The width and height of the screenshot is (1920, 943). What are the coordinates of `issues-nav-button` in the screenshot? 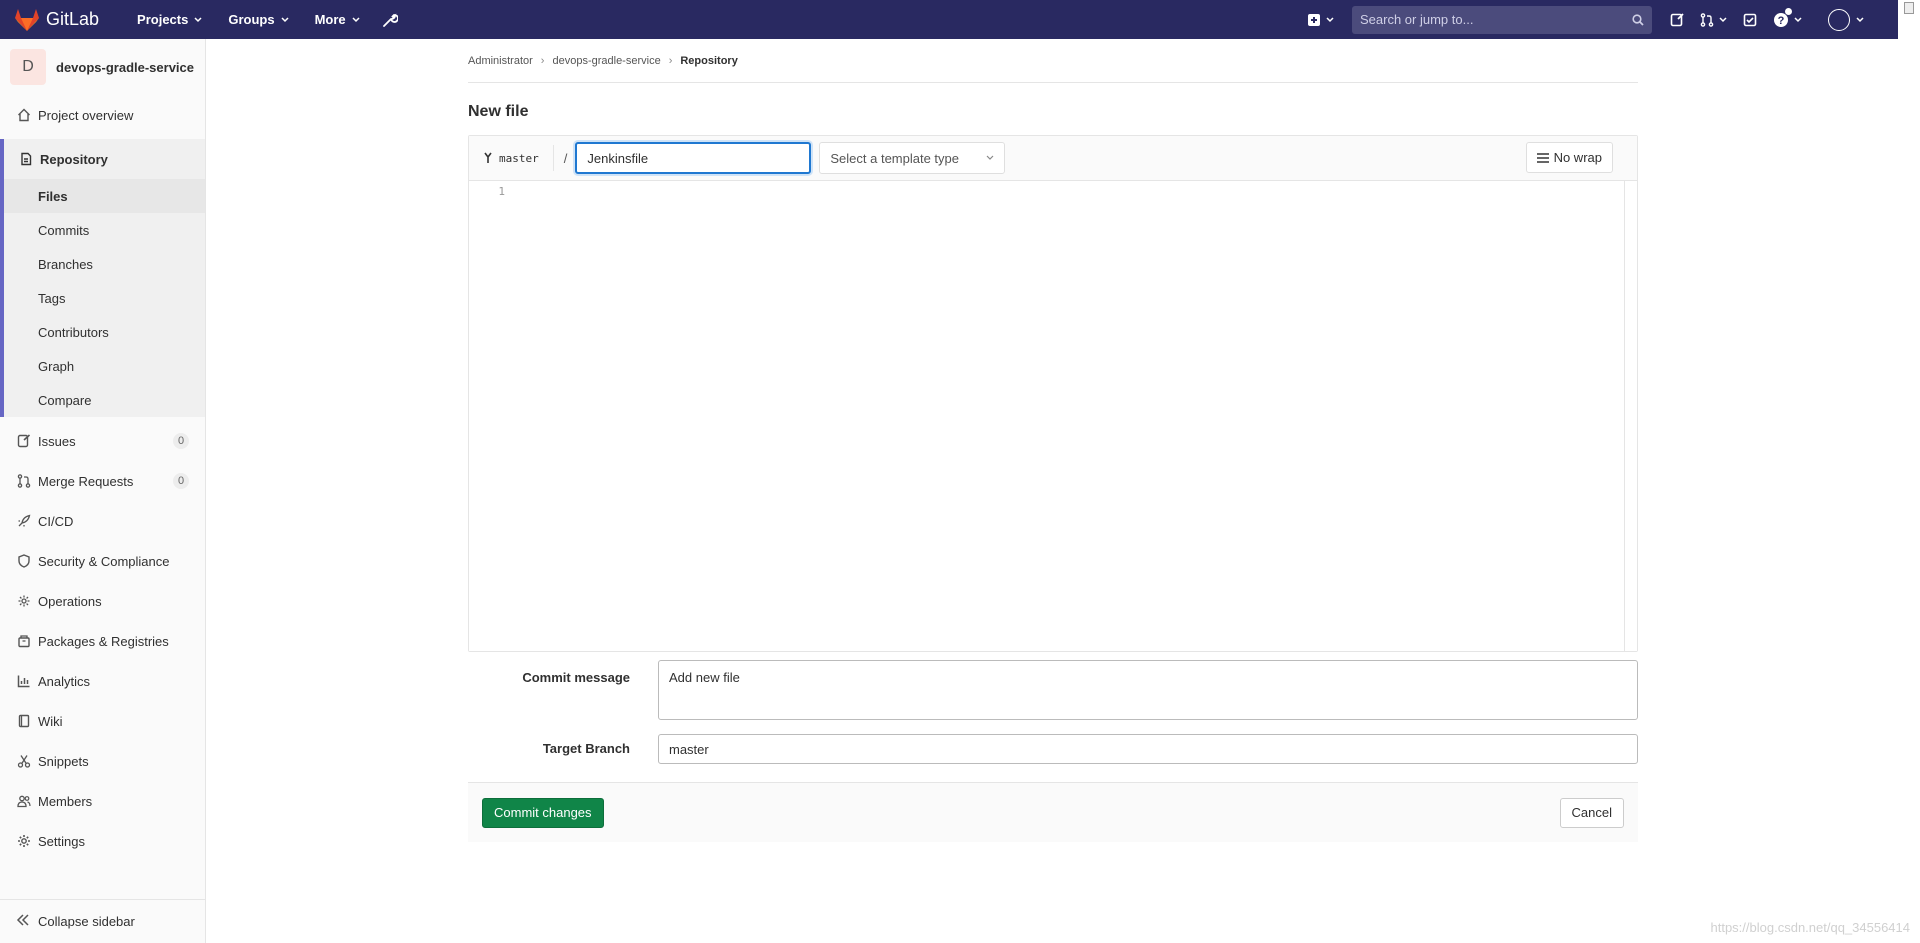 It's located at (1677, 19).